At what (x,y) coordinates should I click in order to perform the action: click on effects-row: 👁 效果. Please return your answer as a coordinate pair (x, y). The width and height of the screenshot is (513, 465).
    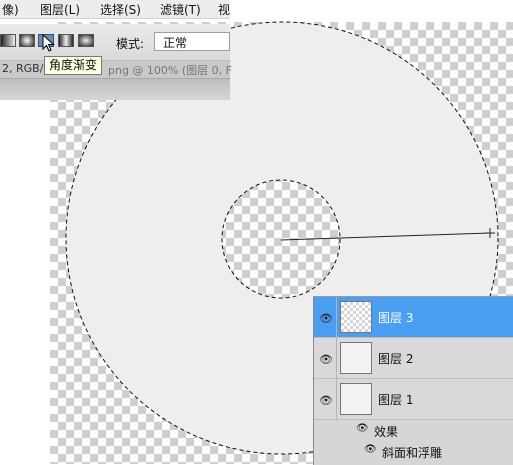
    Looking at the image, I should click on (413, 430).